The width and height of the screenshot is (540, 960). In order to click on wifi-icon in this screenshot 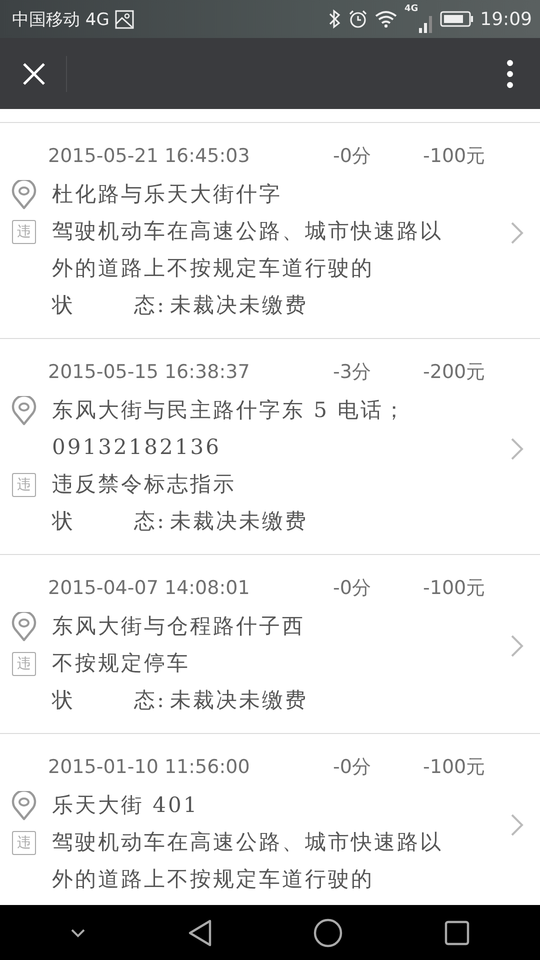, I will do `click(386, 19)`.